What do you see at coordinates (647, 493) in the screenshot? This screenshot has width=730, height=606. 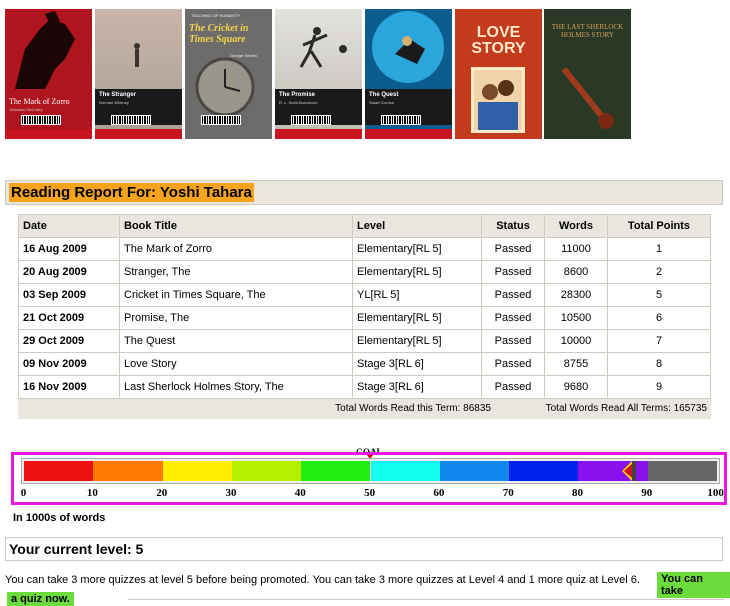 I see `tick-label: 90` at bounding box center [647, 493].